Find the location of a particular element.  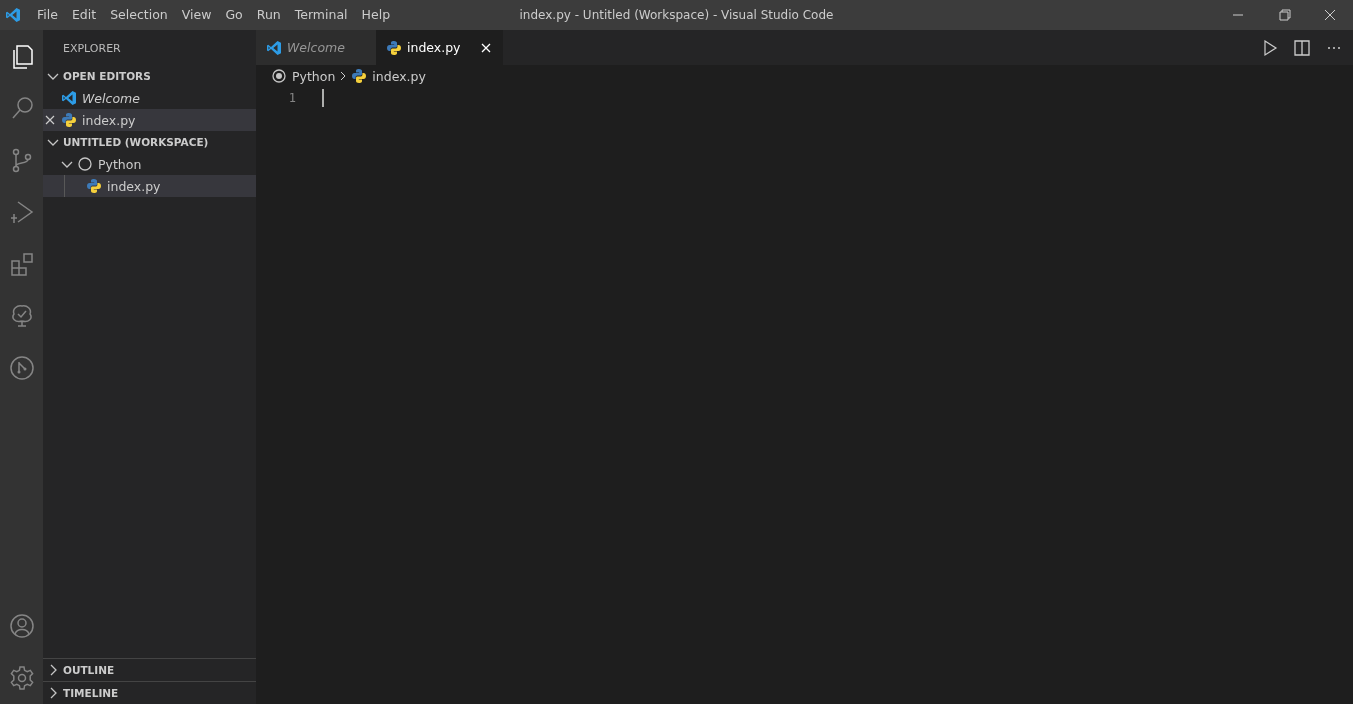

close-icon is located at coordinates (50, 120).